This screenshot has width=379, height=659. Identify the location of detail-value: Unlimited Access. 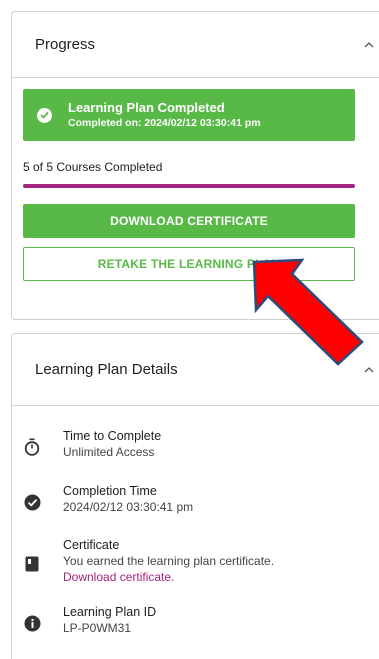
(109, 452).